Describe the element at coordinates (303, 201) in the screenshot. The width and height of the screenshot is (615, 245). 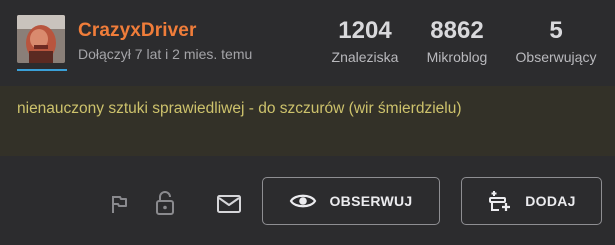
I see `eye-icon` at that location.